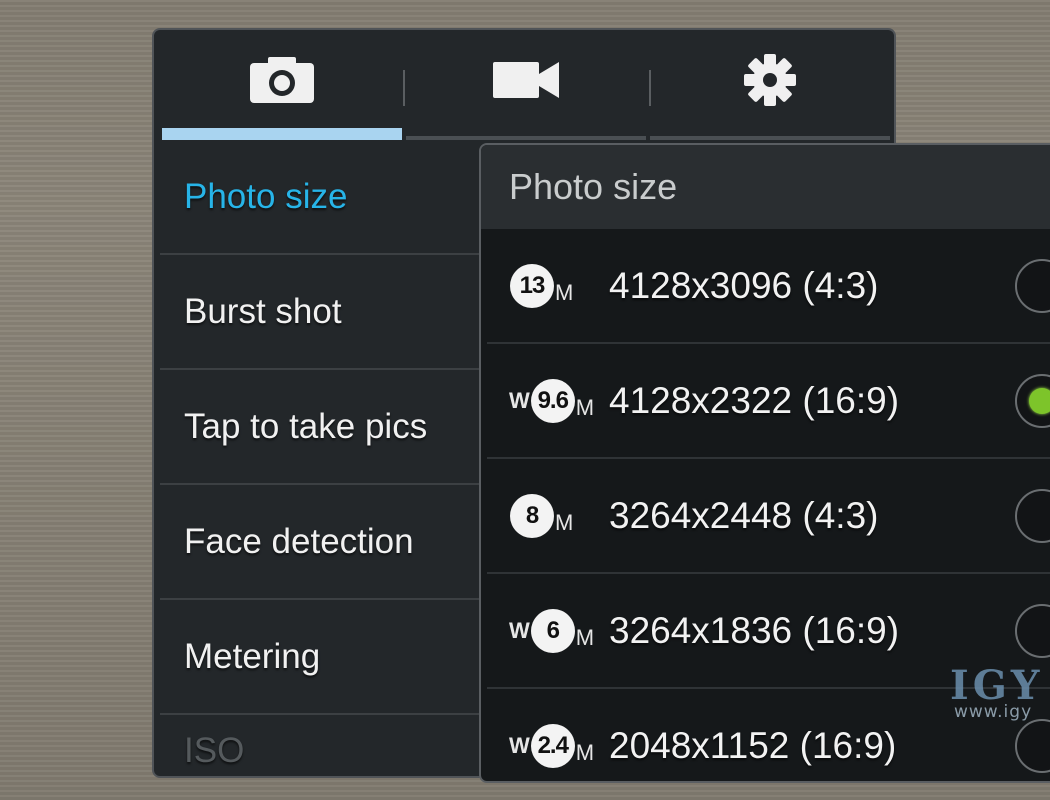 This screenshot has height=800, width=1050. What do you see at coordinates (765, 187) in the screenshot?
I see `dialog-title: Photo size` at bounding box center [765, 187].